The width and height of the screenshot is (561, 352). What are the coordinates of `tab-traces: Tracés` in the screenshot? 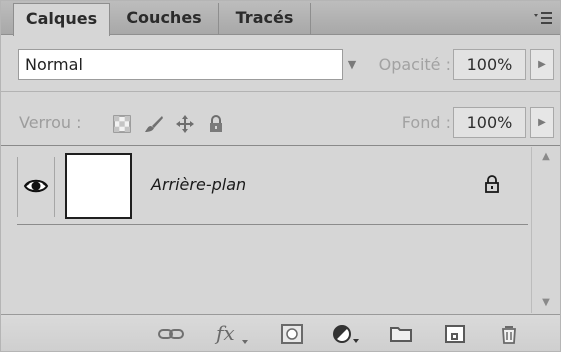 It's located at (265, 19).